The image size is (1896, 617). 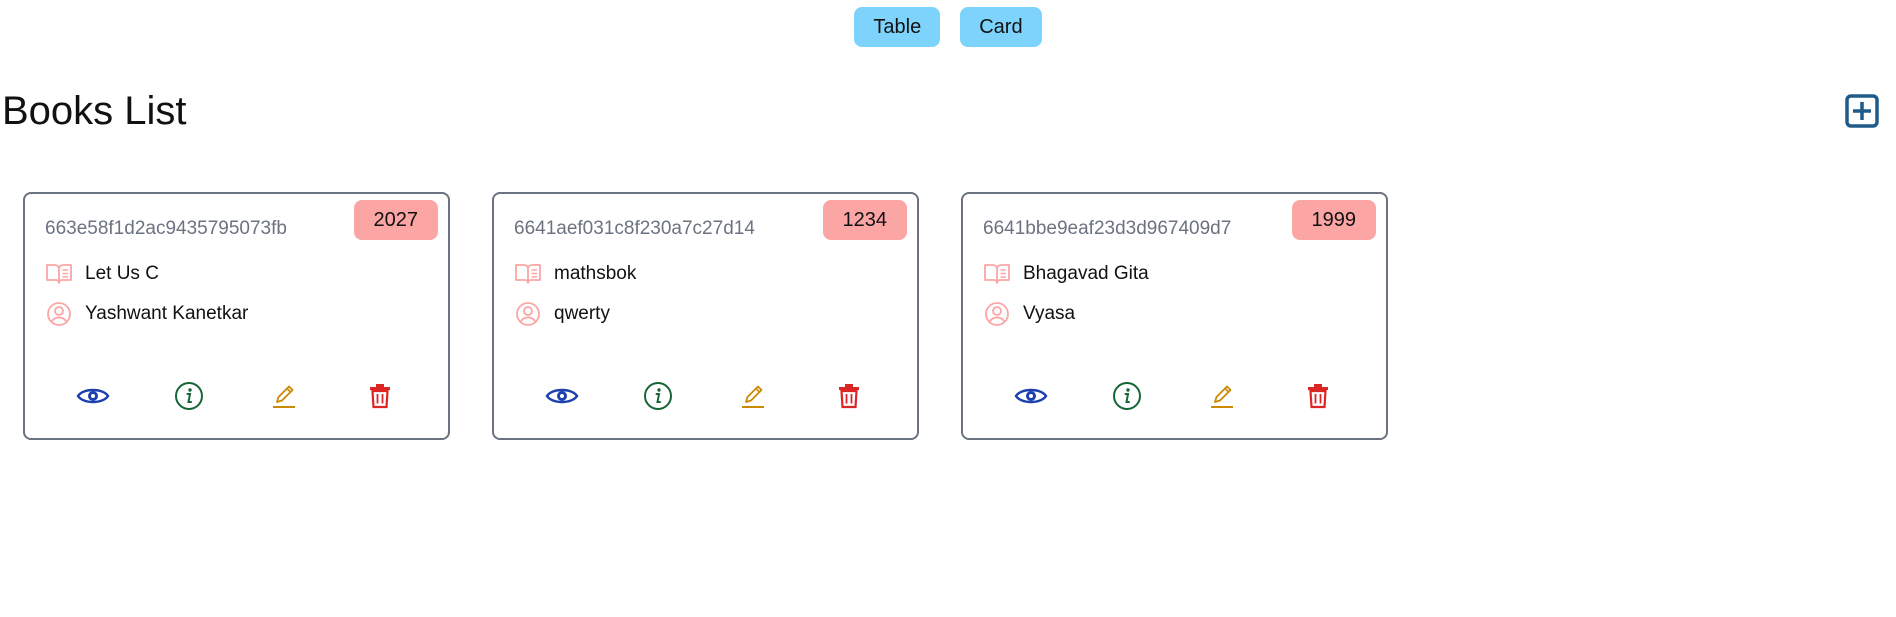 I want to click on table-view-button: Table, so click(x=897, y=27).